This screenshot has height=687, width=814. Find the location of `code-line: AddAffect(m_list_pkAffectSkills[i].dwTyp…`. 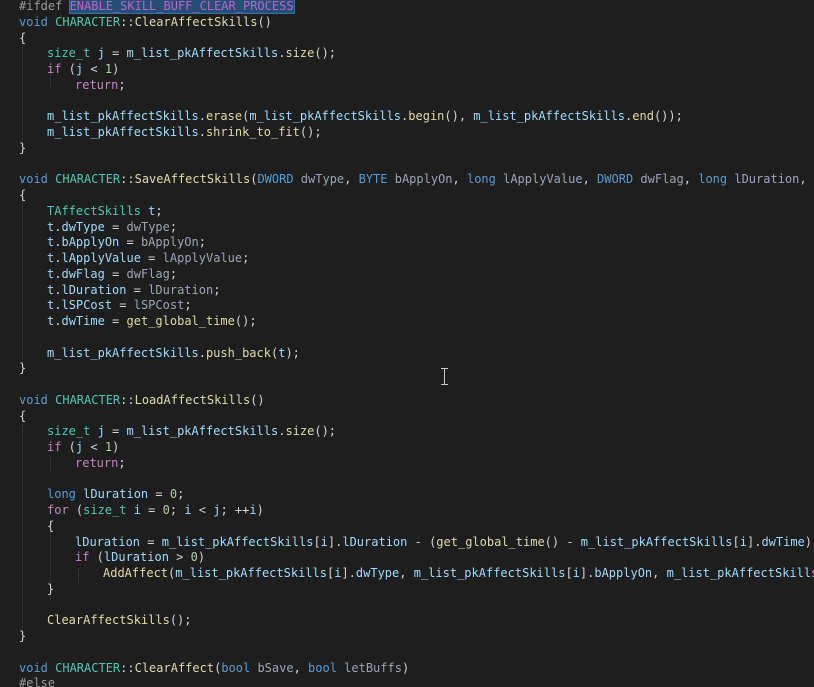

code-line: AddAffect(m_list_pkAffectSkills[i].dwTyp… is located at coordinates (458, 573).